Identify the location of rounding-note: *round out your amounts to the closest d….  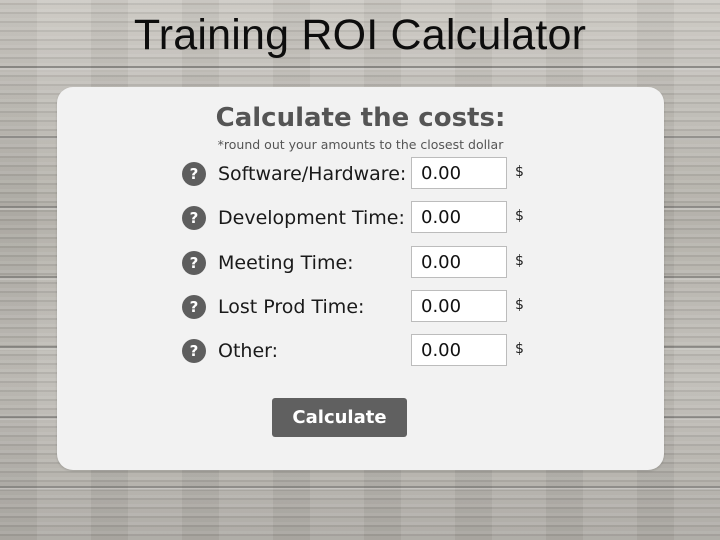
(360, 144).